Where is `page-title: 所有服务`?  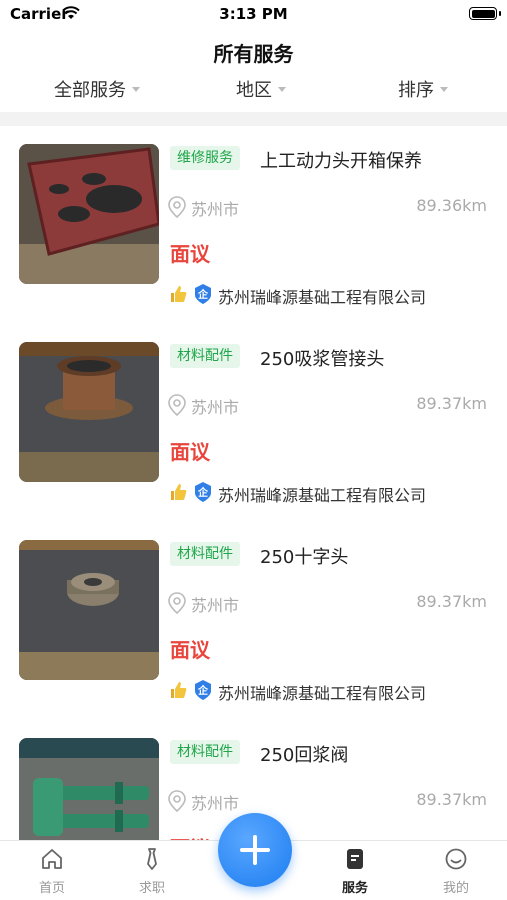 page-title: 所有服务 is located at coordinates (253, 54).